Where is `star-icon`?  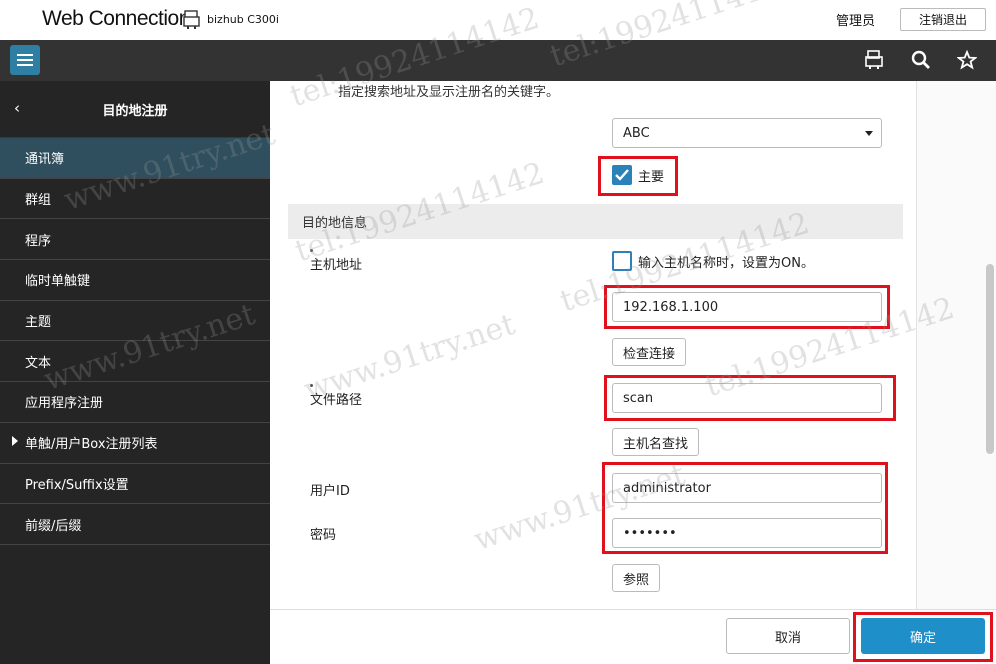
star-icon is located at coordinates (967, 60).